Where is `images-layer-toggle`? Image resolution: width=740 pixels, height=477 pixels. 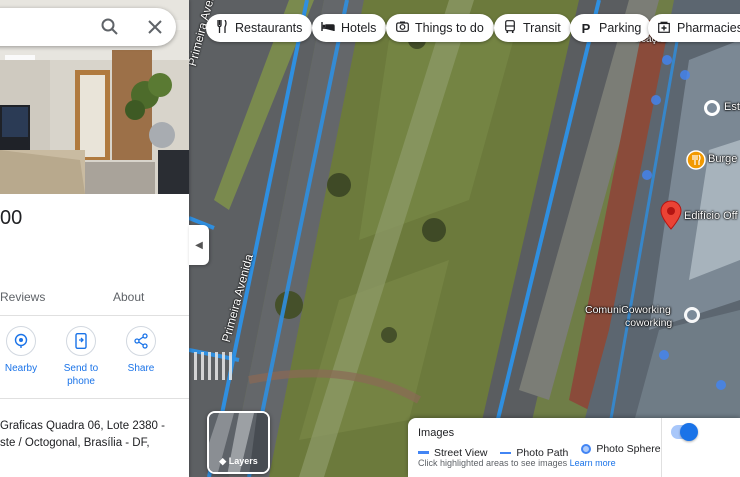 images-layer-toggle is located at coordinates (684, 432).